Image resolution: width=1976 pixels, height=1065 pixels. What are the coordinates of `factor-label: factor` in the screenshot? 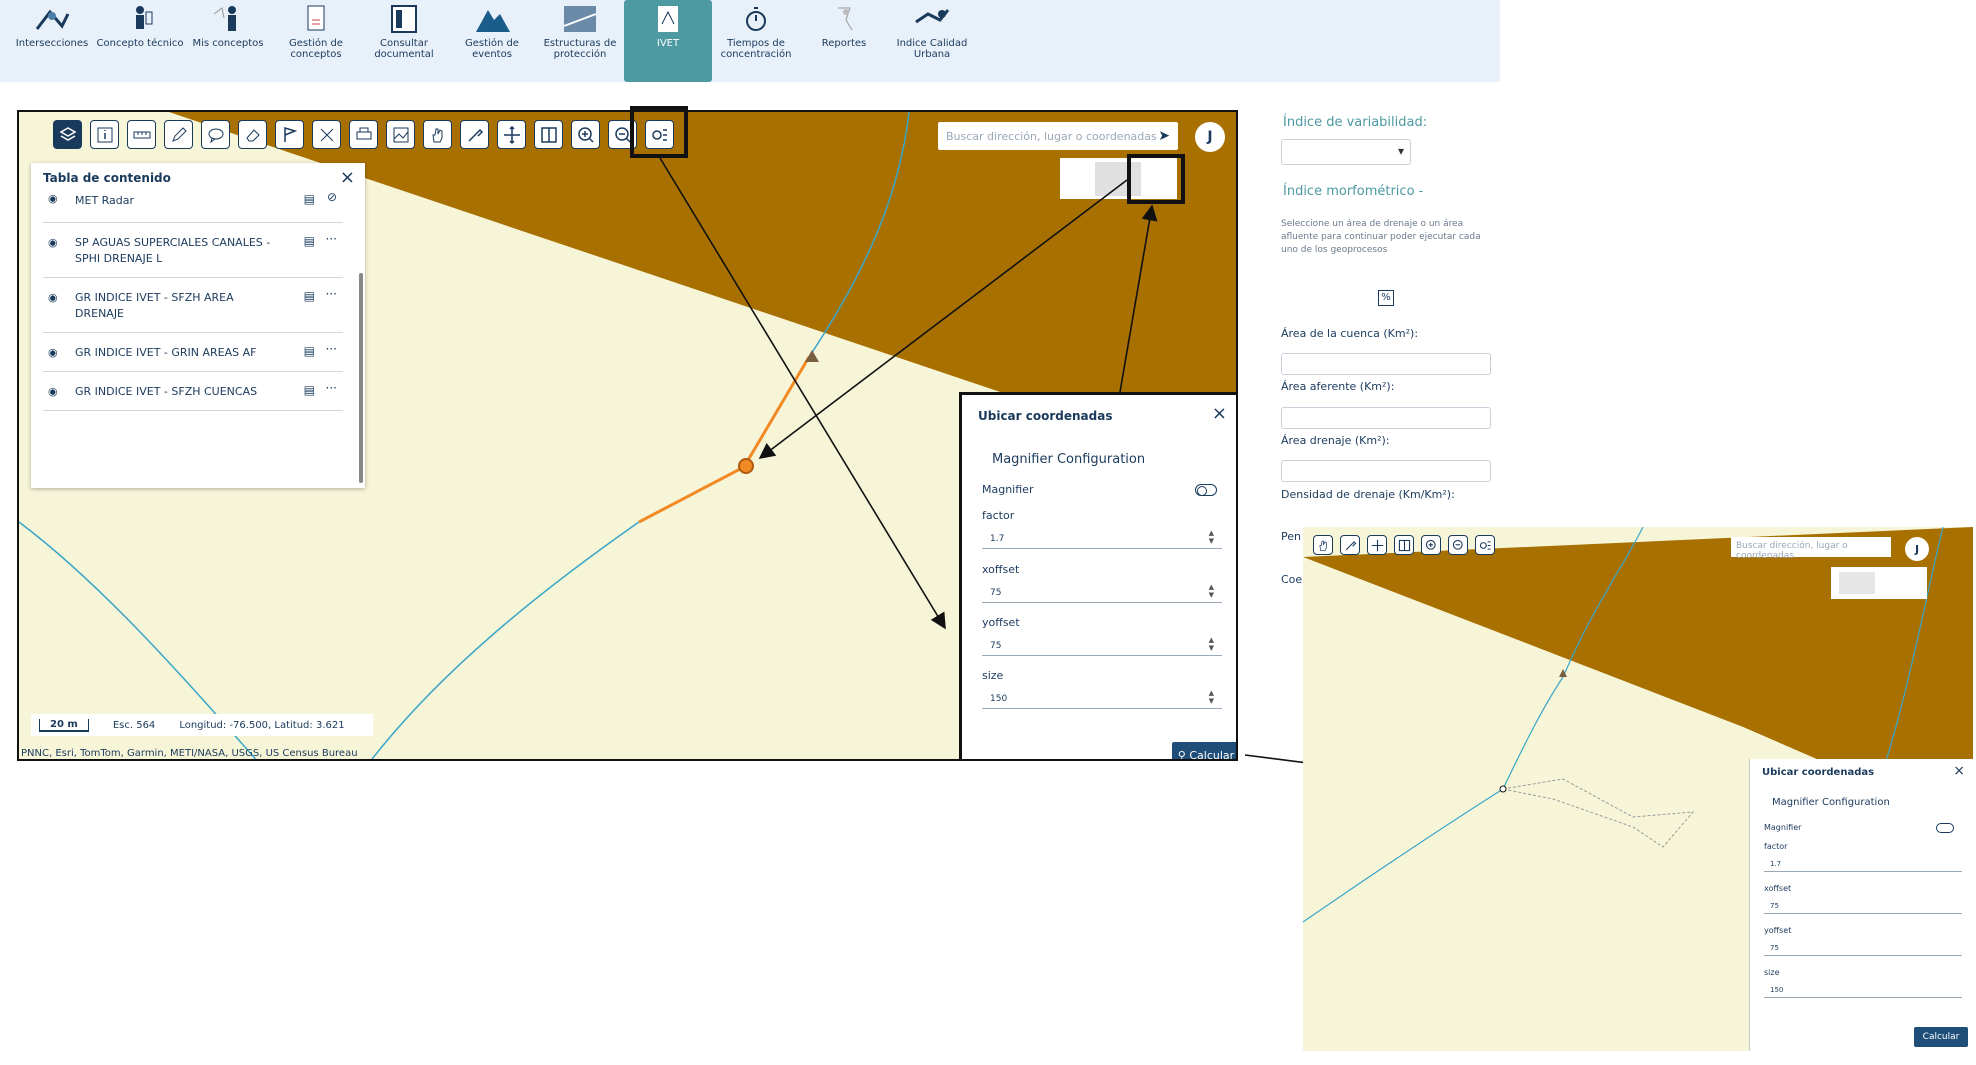 It's located at (1776, 846).